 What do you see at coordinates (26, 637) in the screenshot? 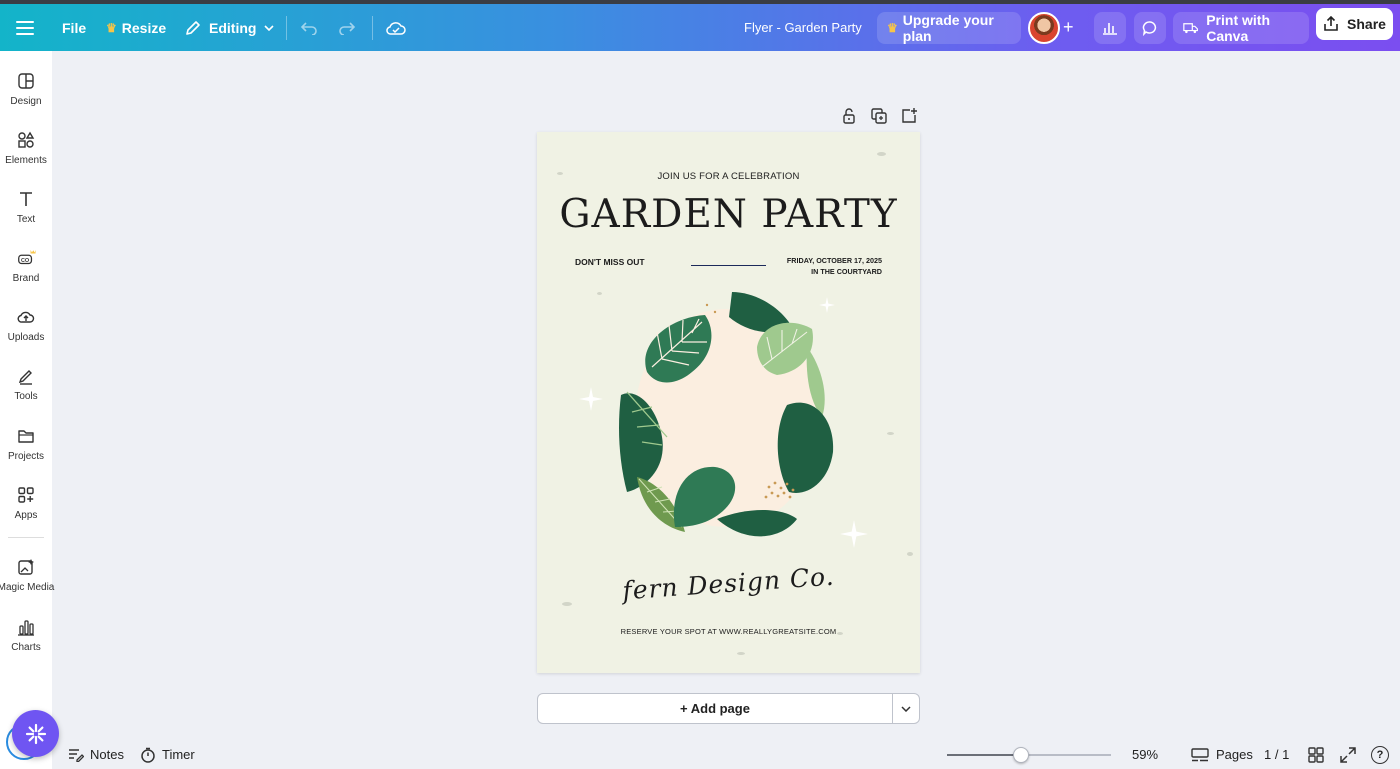
I see `sidebar-item-charts: Charts` at bounding box center [26, 637].